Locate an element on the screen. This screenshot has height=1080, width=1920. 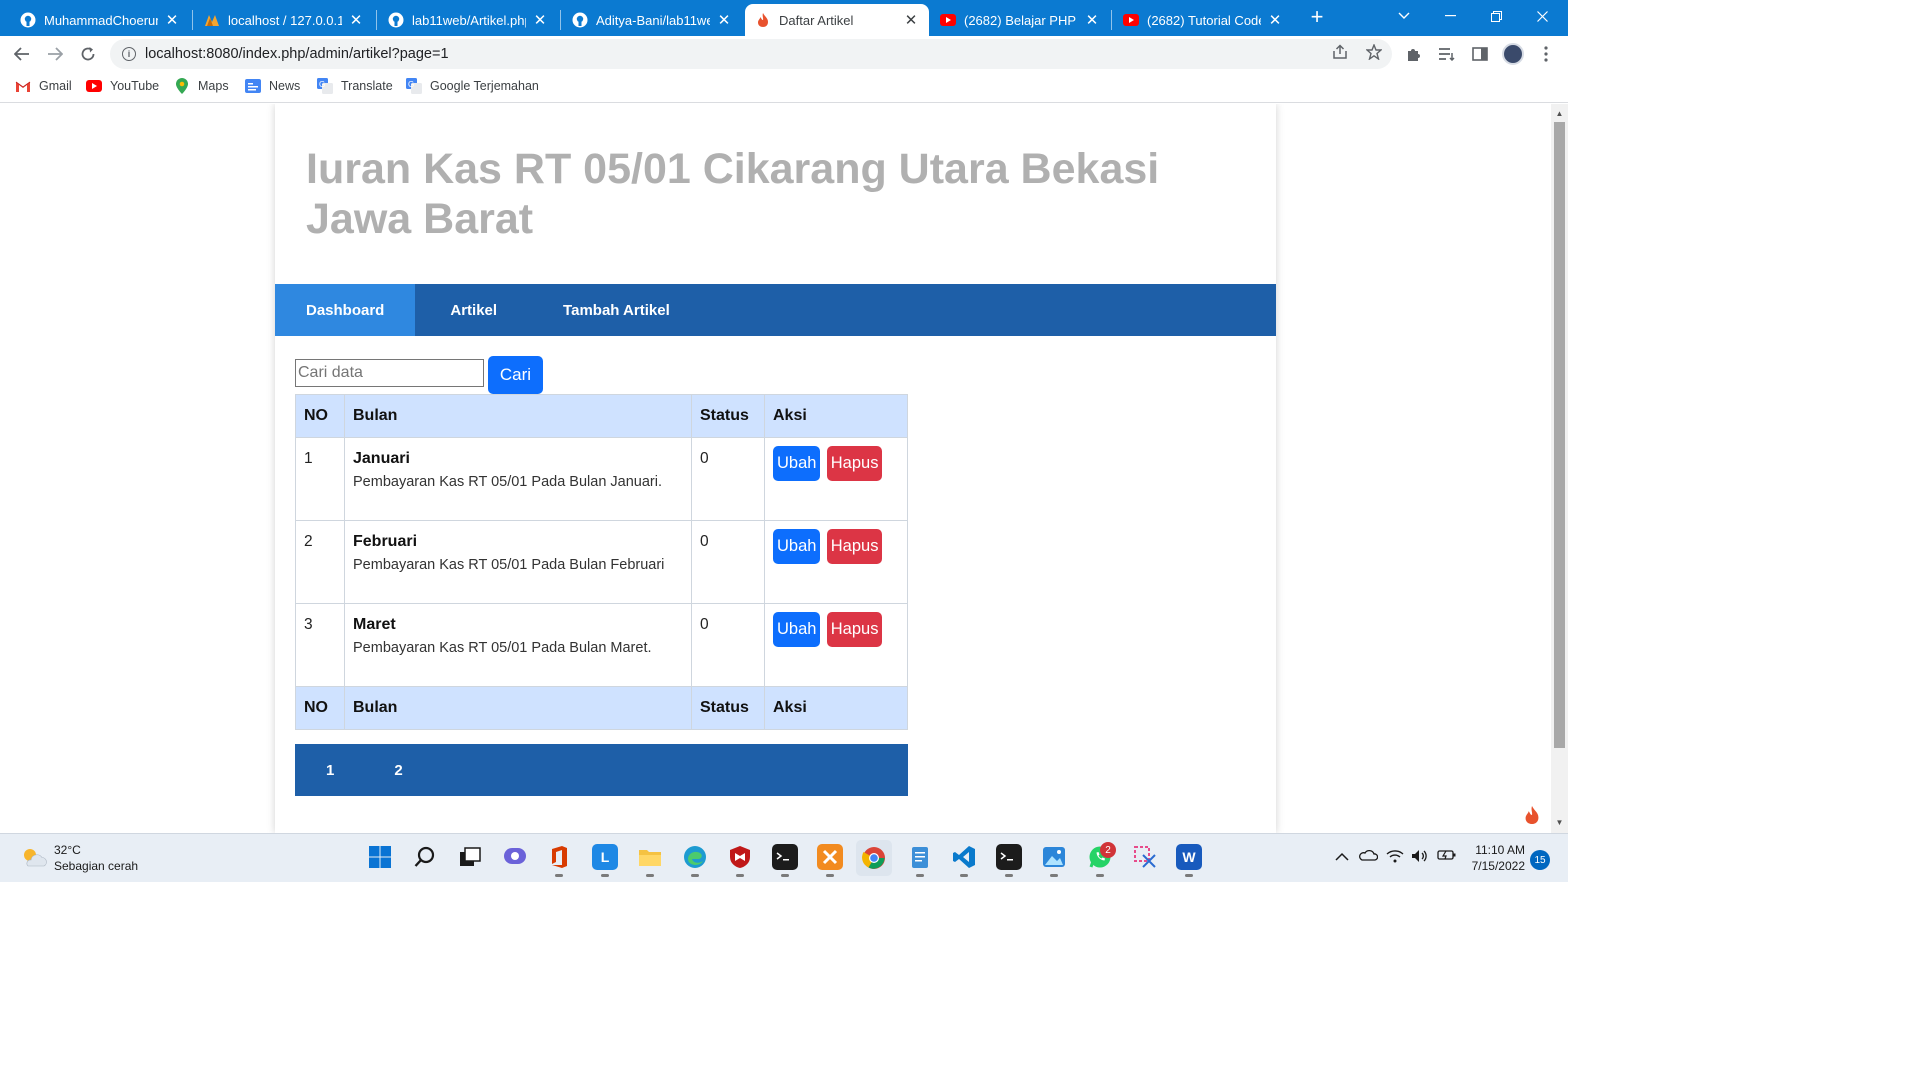
vscode-icon is located at coordinates (964, 860).